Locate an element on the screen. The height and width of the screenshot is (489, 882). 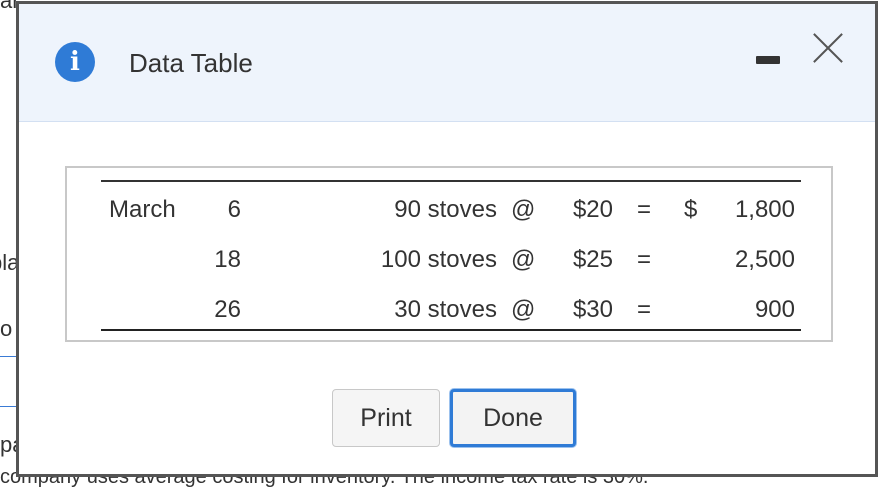
cell-quantity: 100 stoves is located at coordinates (438, 259).